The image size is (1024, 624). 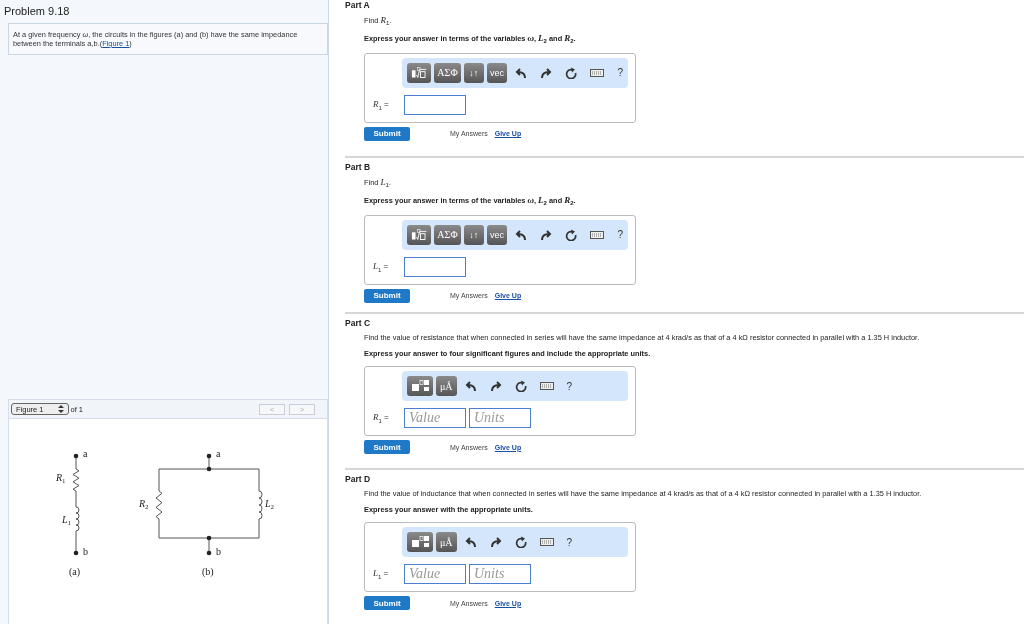 What do you see at coordinates (358, 479) in the screenshot?
I see `part-title: Part D` at bounding box center [358, 479].